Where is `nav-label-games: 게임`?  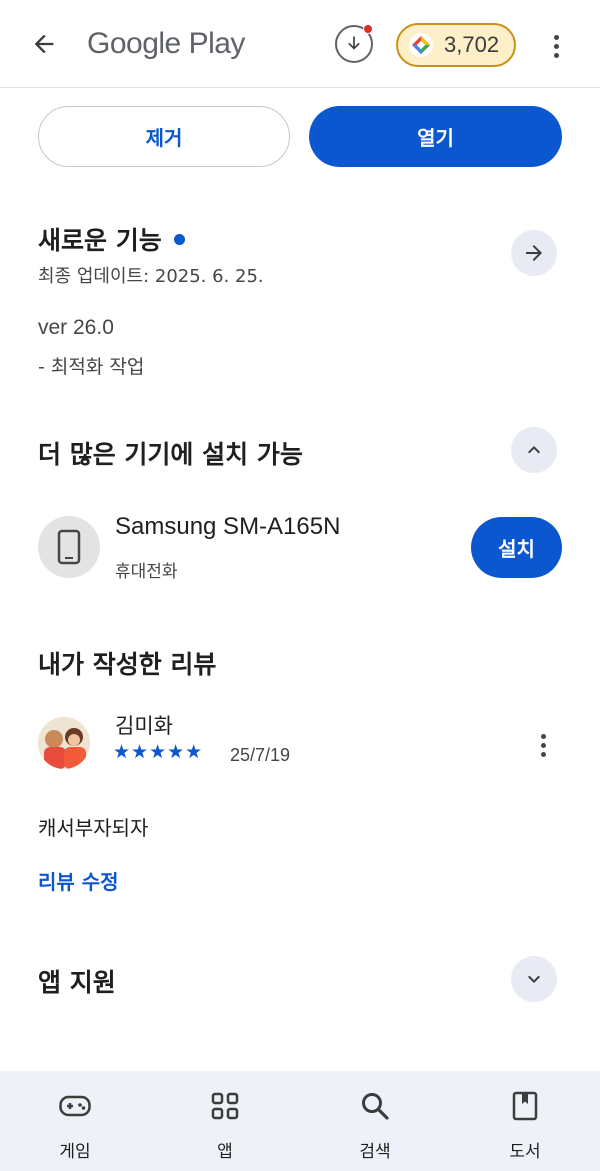 nav-label-games: 게임 is located at coordinates (75, 1152).